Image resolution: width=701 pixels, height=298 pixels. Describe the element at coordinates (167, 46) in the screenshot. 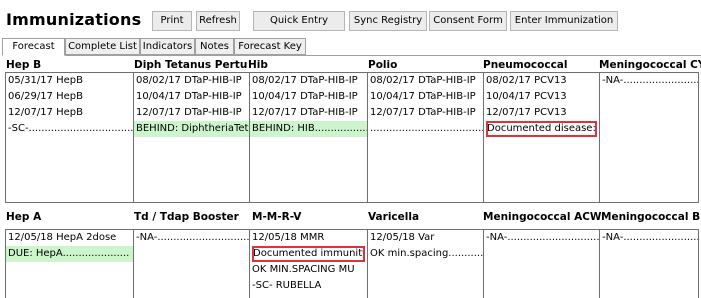

I see `tab-indicators: Indicators` at that location.